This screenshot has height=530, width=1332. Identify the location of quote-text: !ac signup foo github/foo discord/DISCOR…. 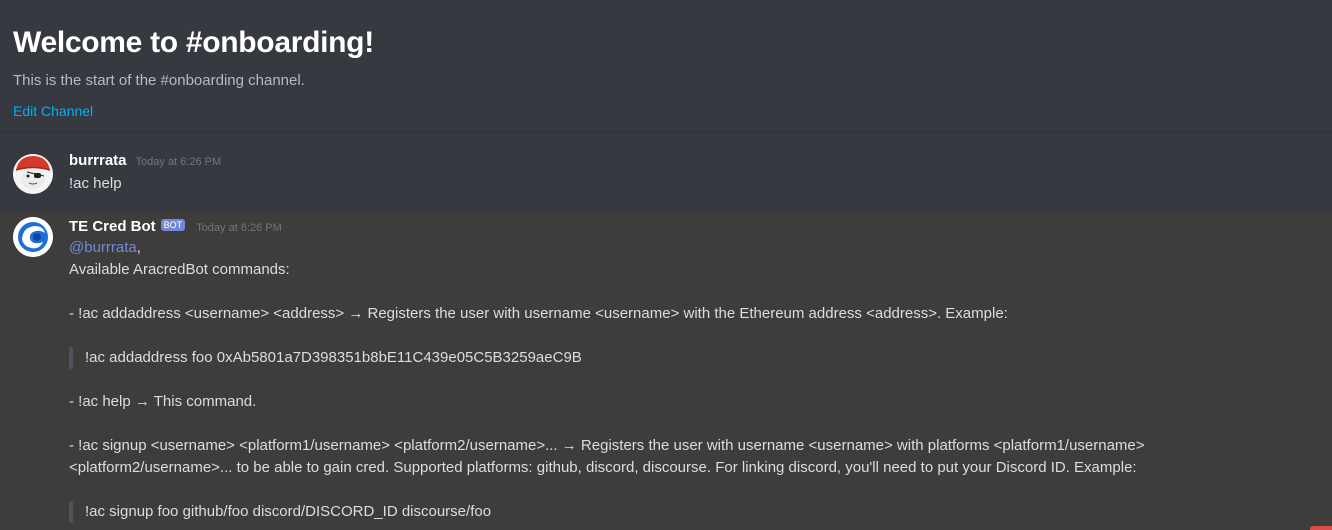
(288, 511).